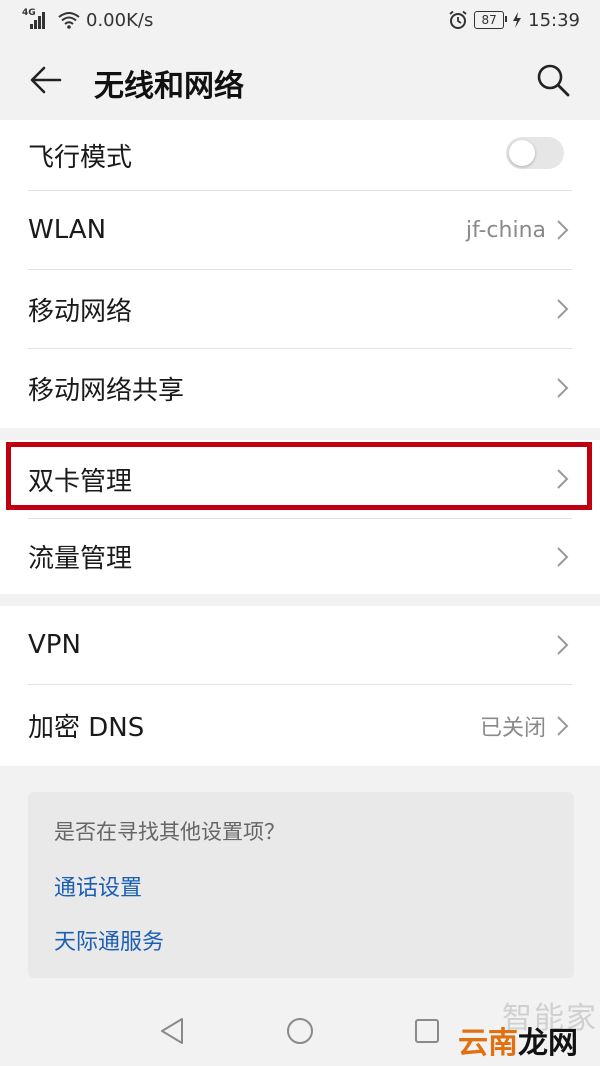 This screenshot has height=1066, width=600. What do you see at coordinates (300, 645) in the screenshot?
I see `vpn-row: VPN` at bounding box center [300, 645].